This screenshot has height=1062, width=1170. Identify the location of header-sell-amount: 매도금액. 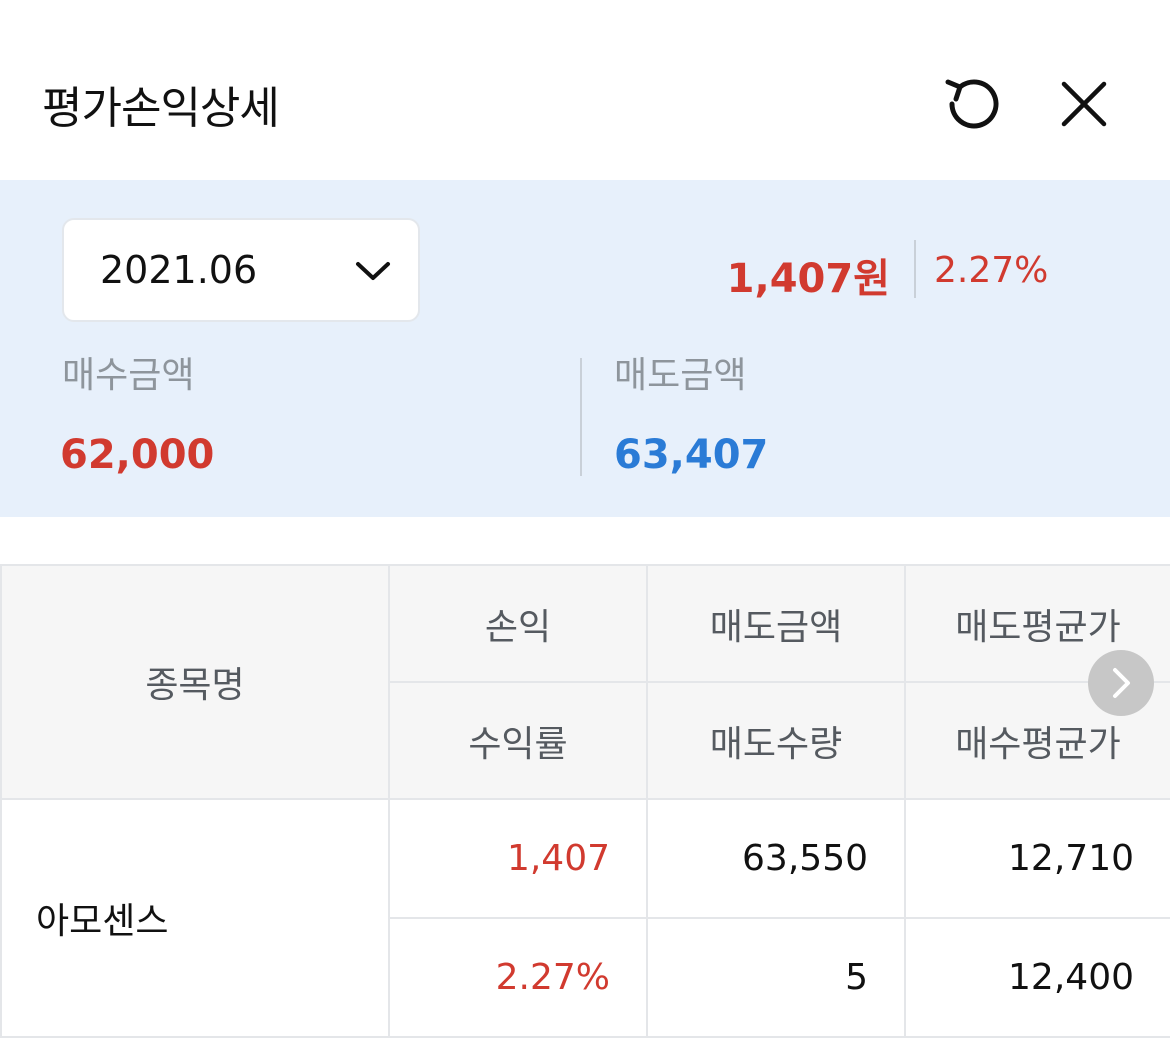
(777, 624).